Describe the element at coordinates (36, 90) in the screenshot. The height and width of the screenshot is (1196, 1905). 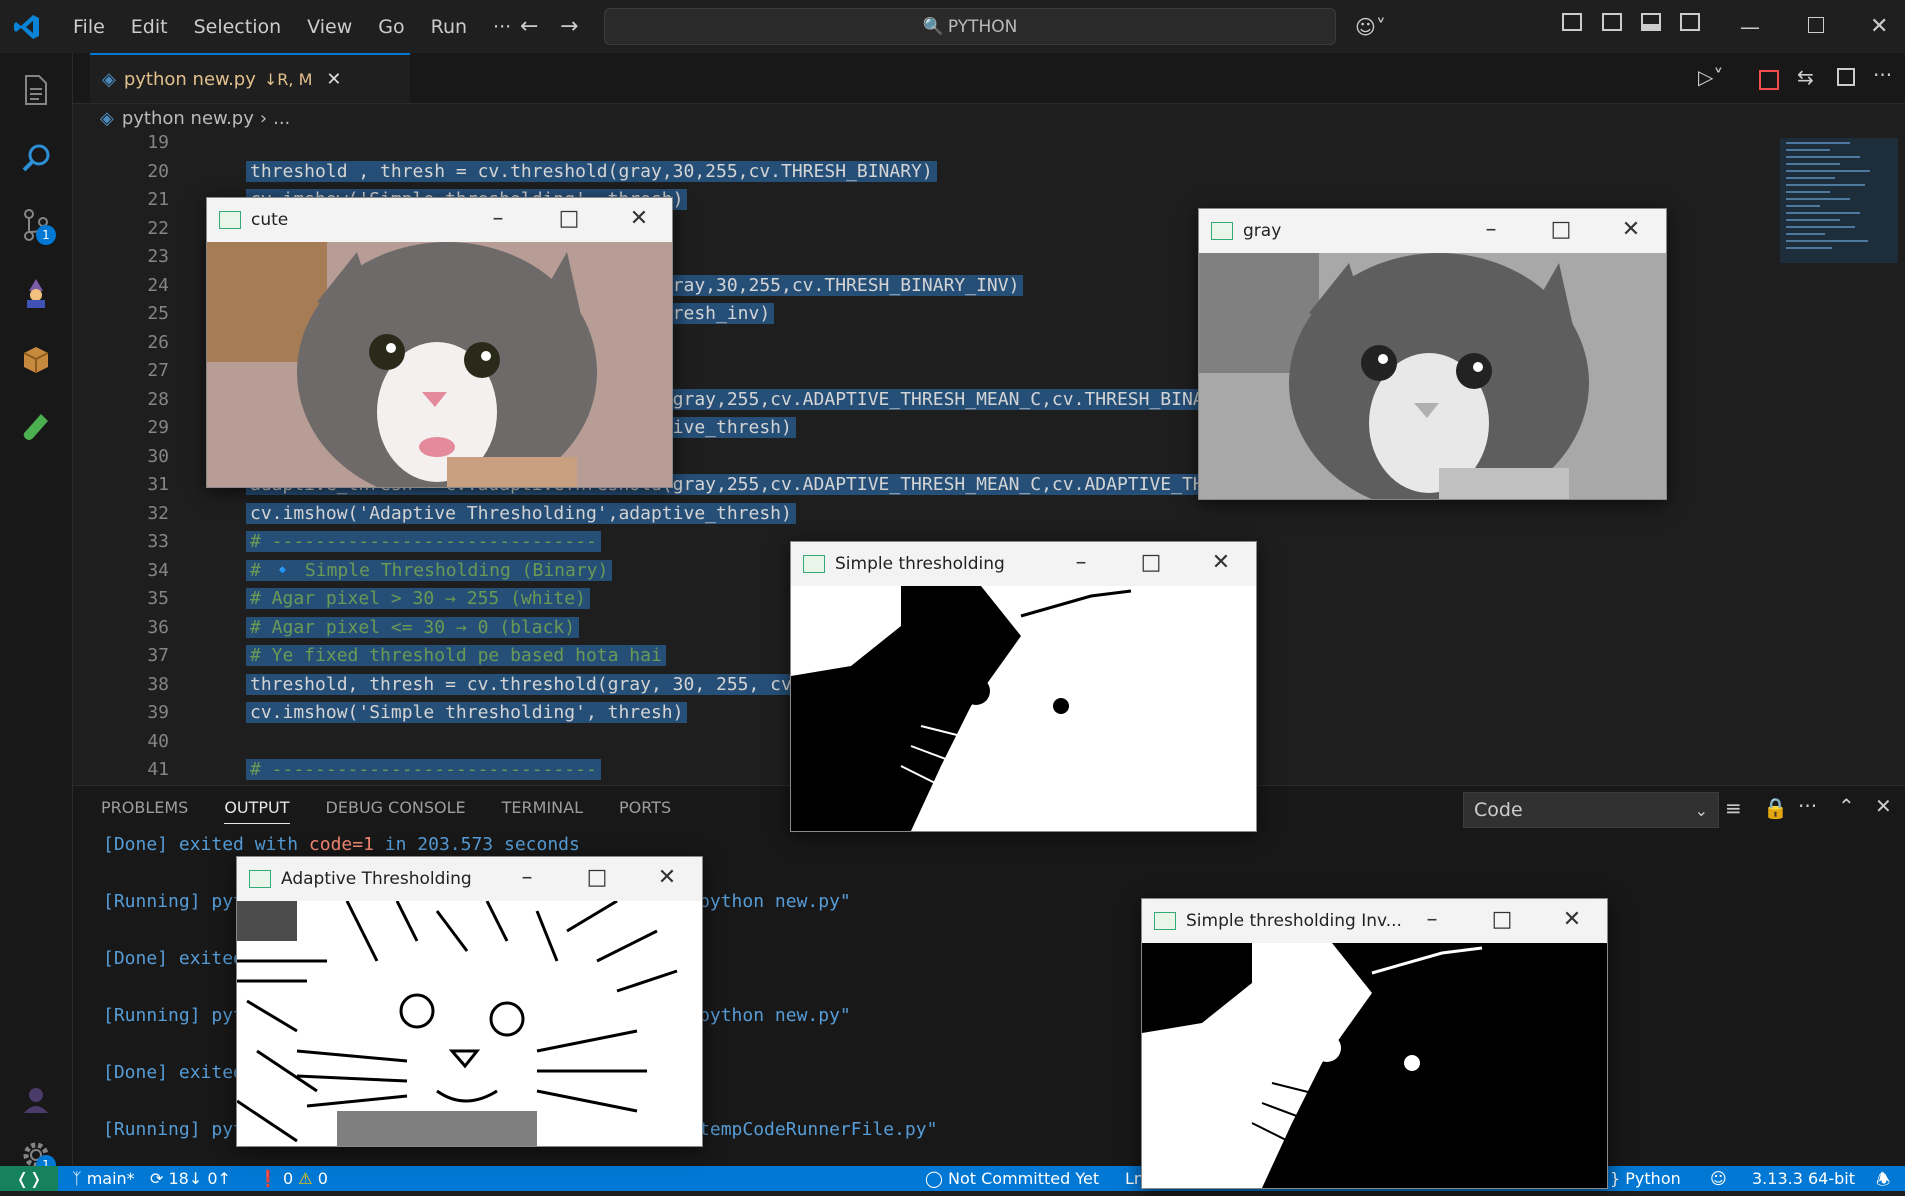
I see `explorer-icon` at that location.